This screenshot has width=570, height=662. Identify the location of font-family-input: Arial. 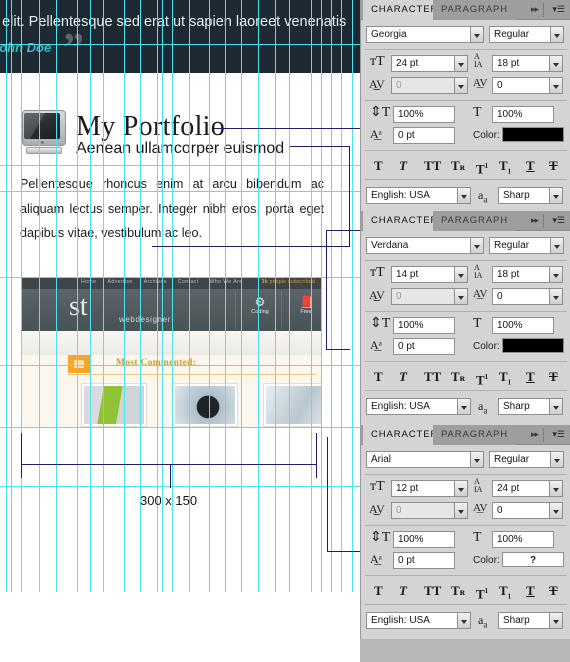
(418, 459).